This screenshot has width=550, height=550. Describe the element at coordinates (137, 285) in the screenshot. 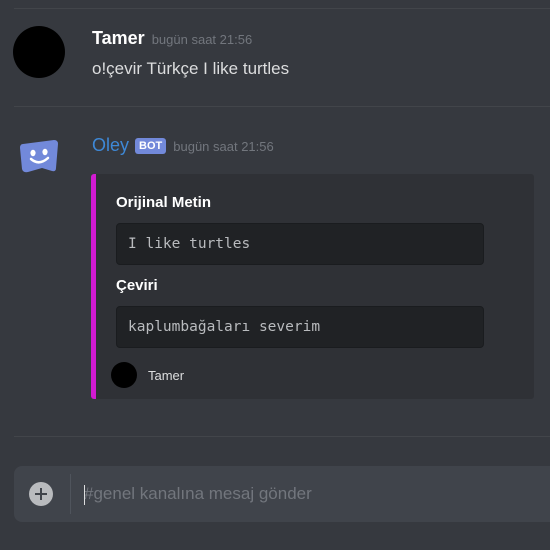

I see `embed-field-name: Çeviri` at that location.